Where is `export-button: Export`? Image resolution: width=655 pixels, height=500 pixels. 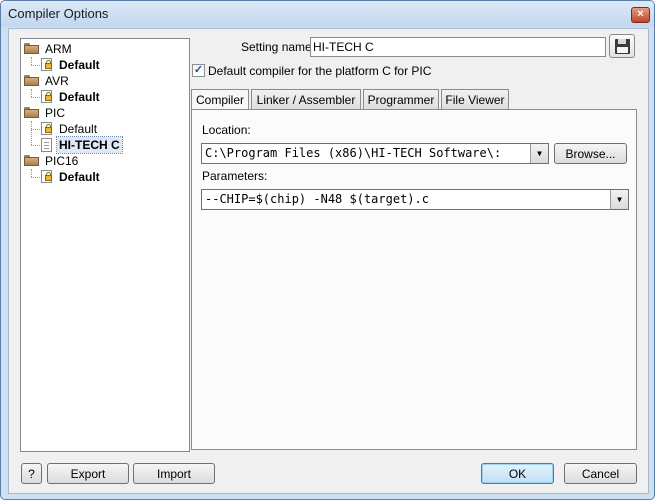 export-button: Export is located at coordinates (88, 473).